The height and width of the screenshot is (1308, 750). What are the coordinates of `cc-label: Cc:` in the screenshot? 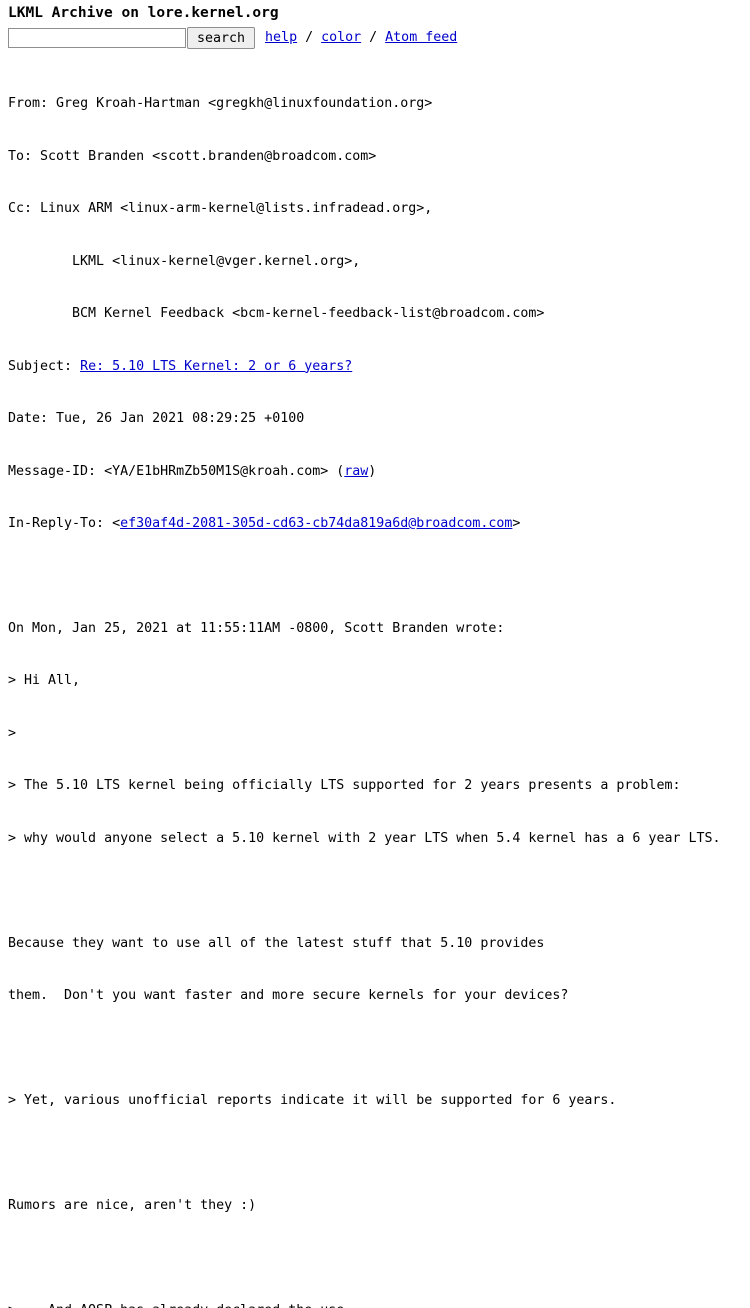 It's located at (24, 208).